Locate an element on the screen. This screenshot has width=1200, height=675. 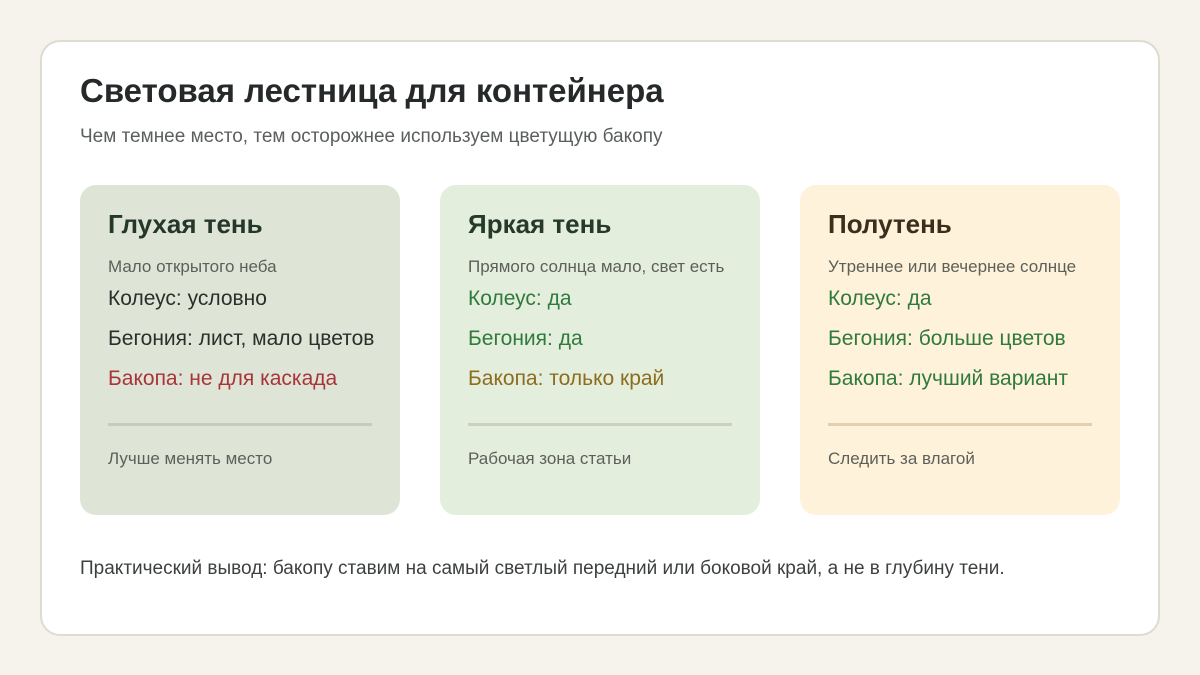
card-subtitle: Мало открытого неба is located at coordinates (192, 266).